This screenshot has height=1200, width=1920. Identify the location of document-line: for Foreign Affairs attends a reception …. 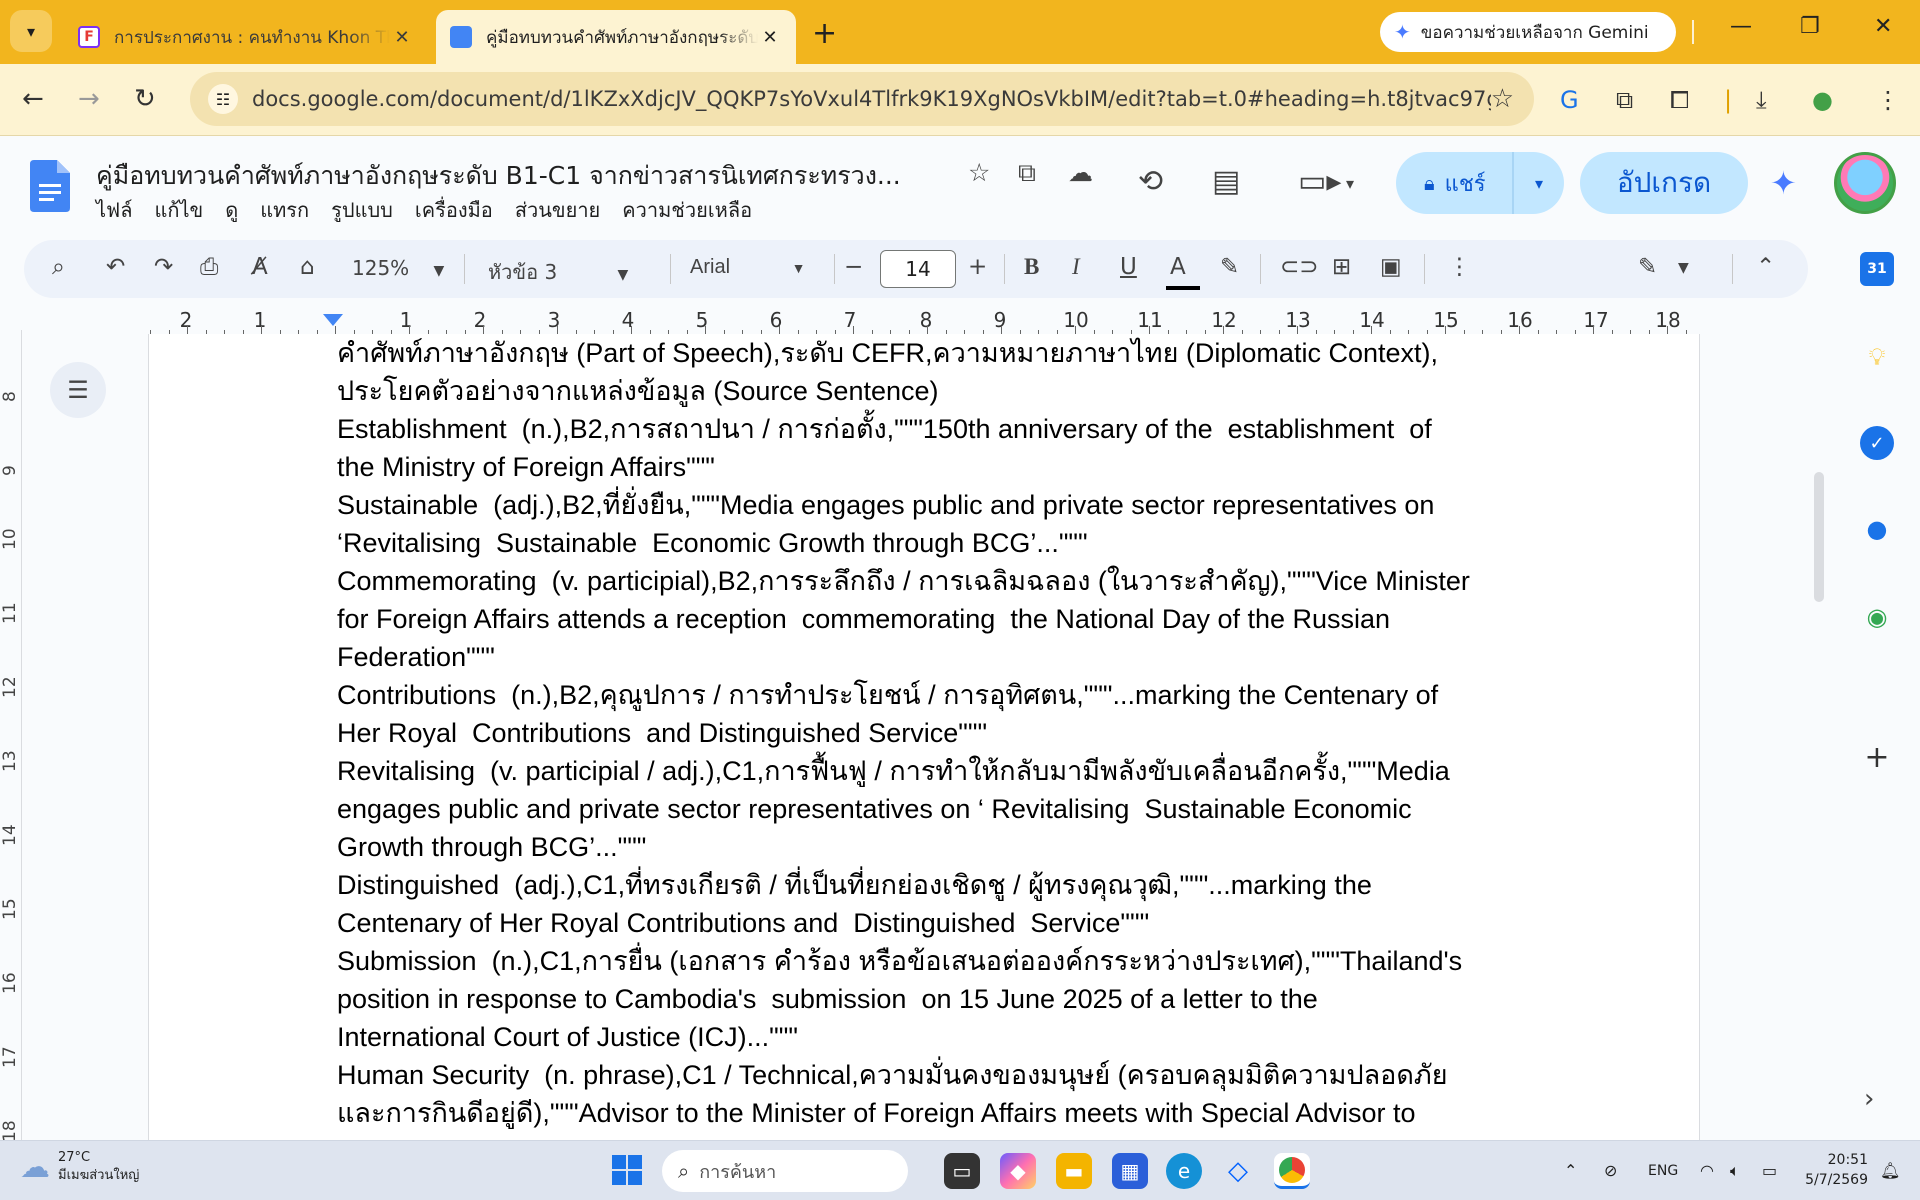
(1002, 619).